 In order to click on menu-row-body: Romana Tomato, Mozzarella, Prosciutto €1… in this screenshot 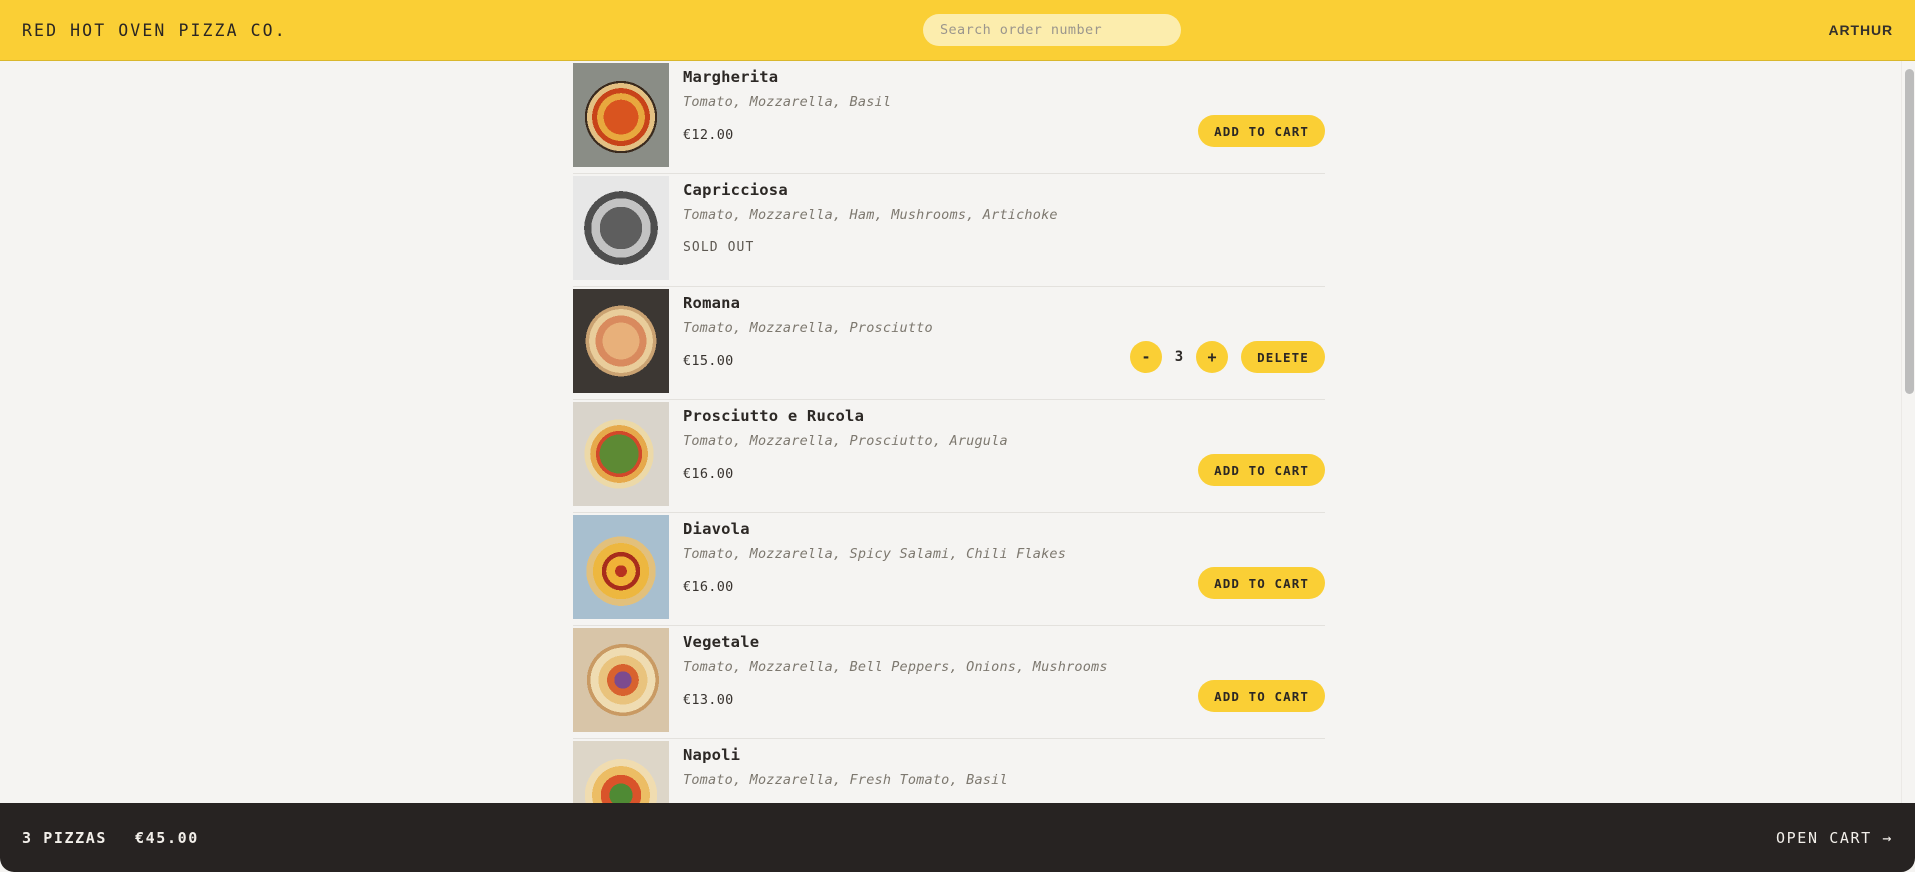, I will do `click(997, 343)`.